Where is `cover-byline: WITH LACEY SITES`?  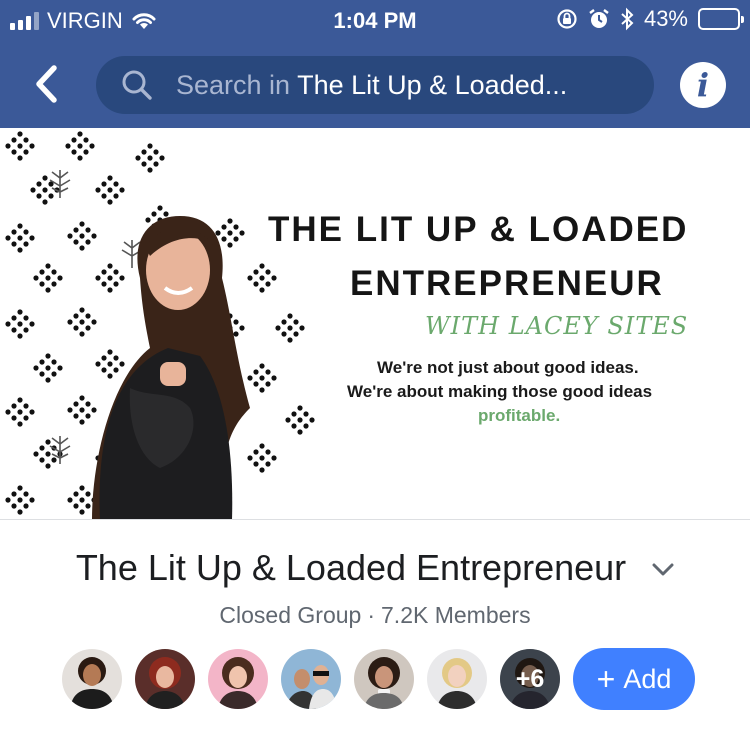 cover-byline: WITH LACEY SITES is located at coordinates (557, 326).